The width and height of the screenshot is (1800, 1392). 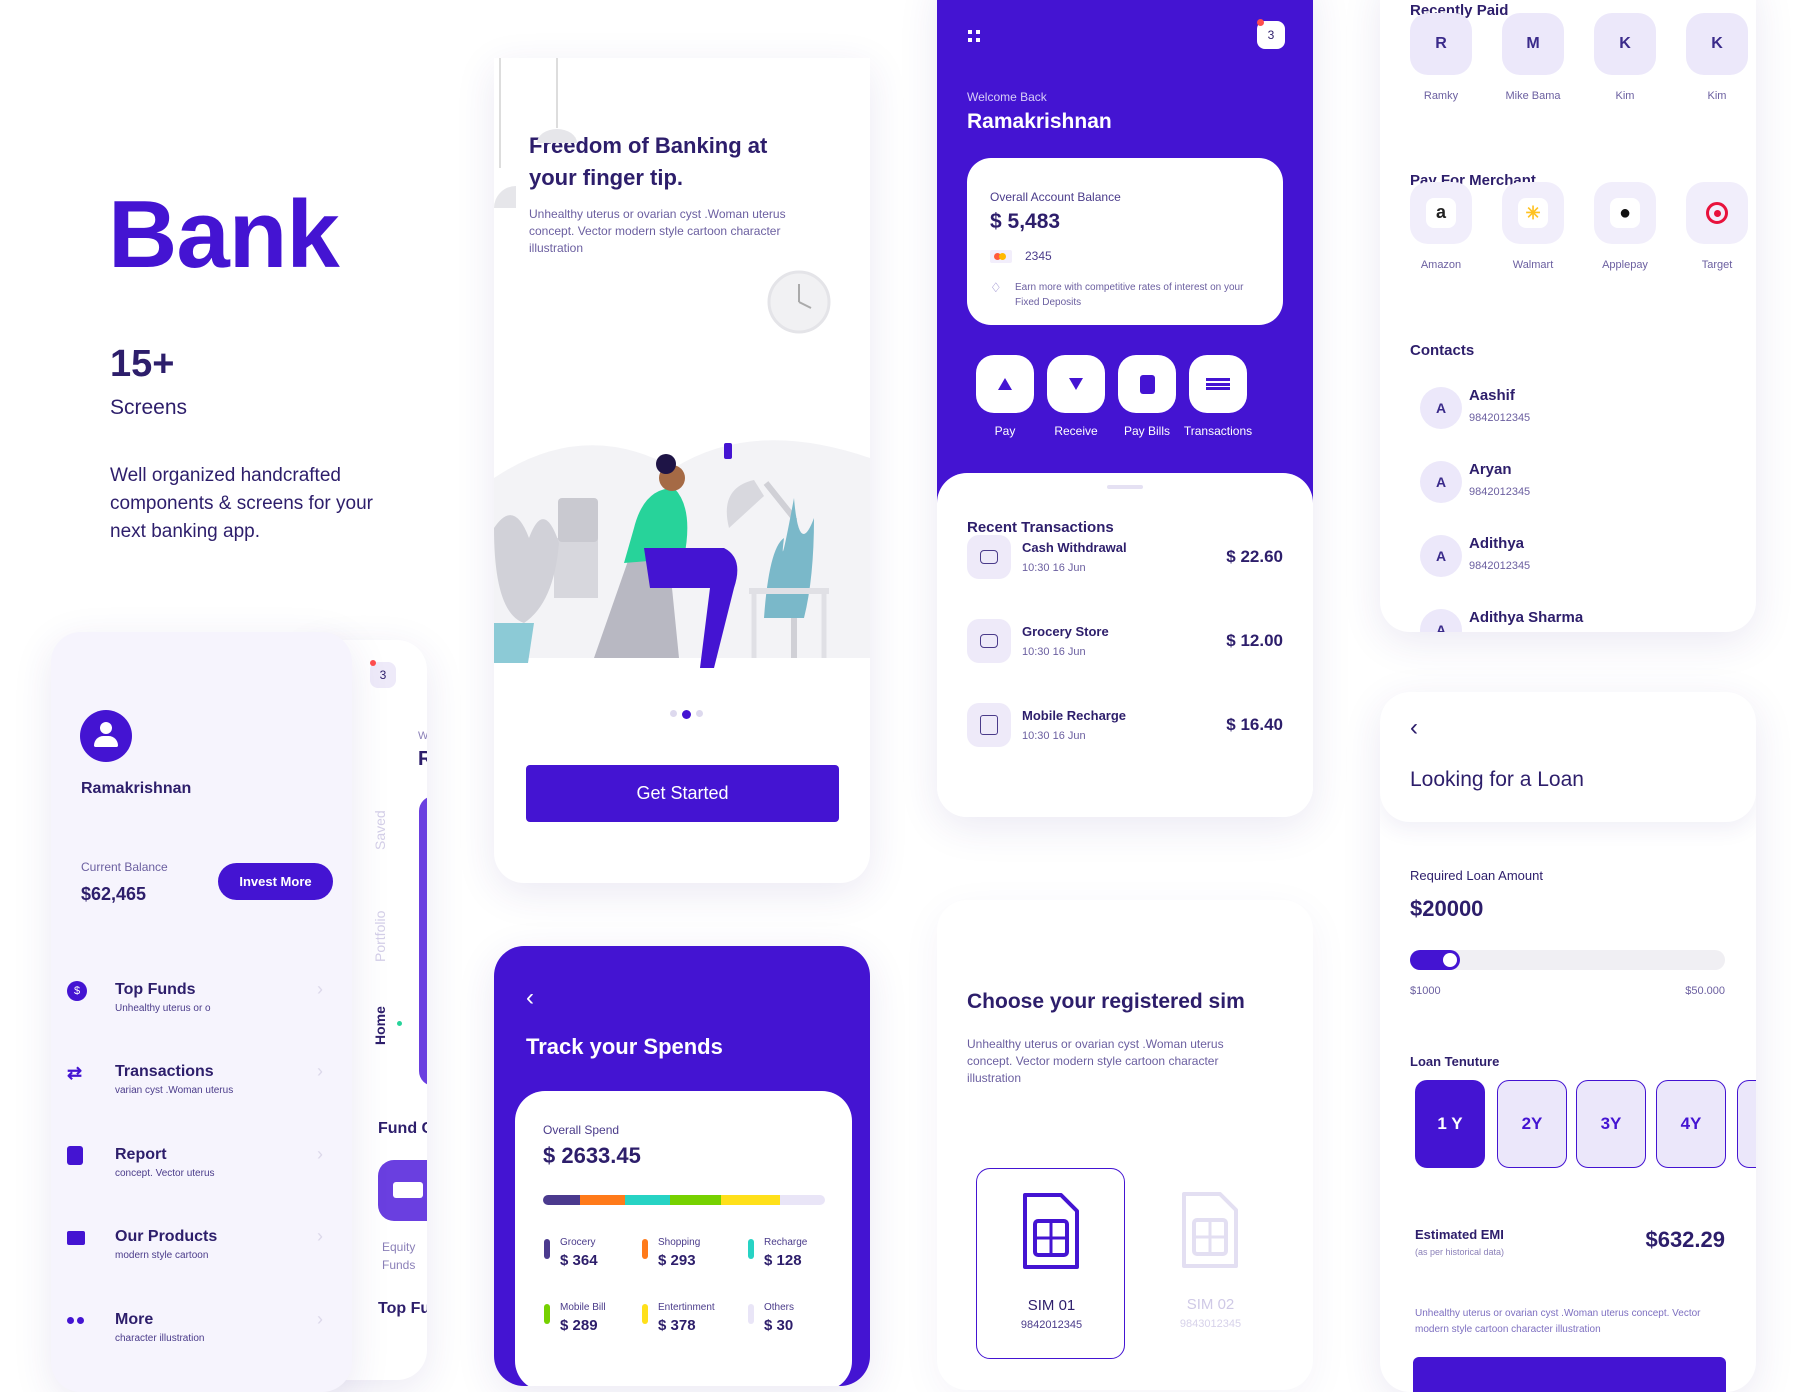 What do you see at coordinates (1260, 22) in the screenshot?
I see `notification-dot` at bounding box center [1260, 22].